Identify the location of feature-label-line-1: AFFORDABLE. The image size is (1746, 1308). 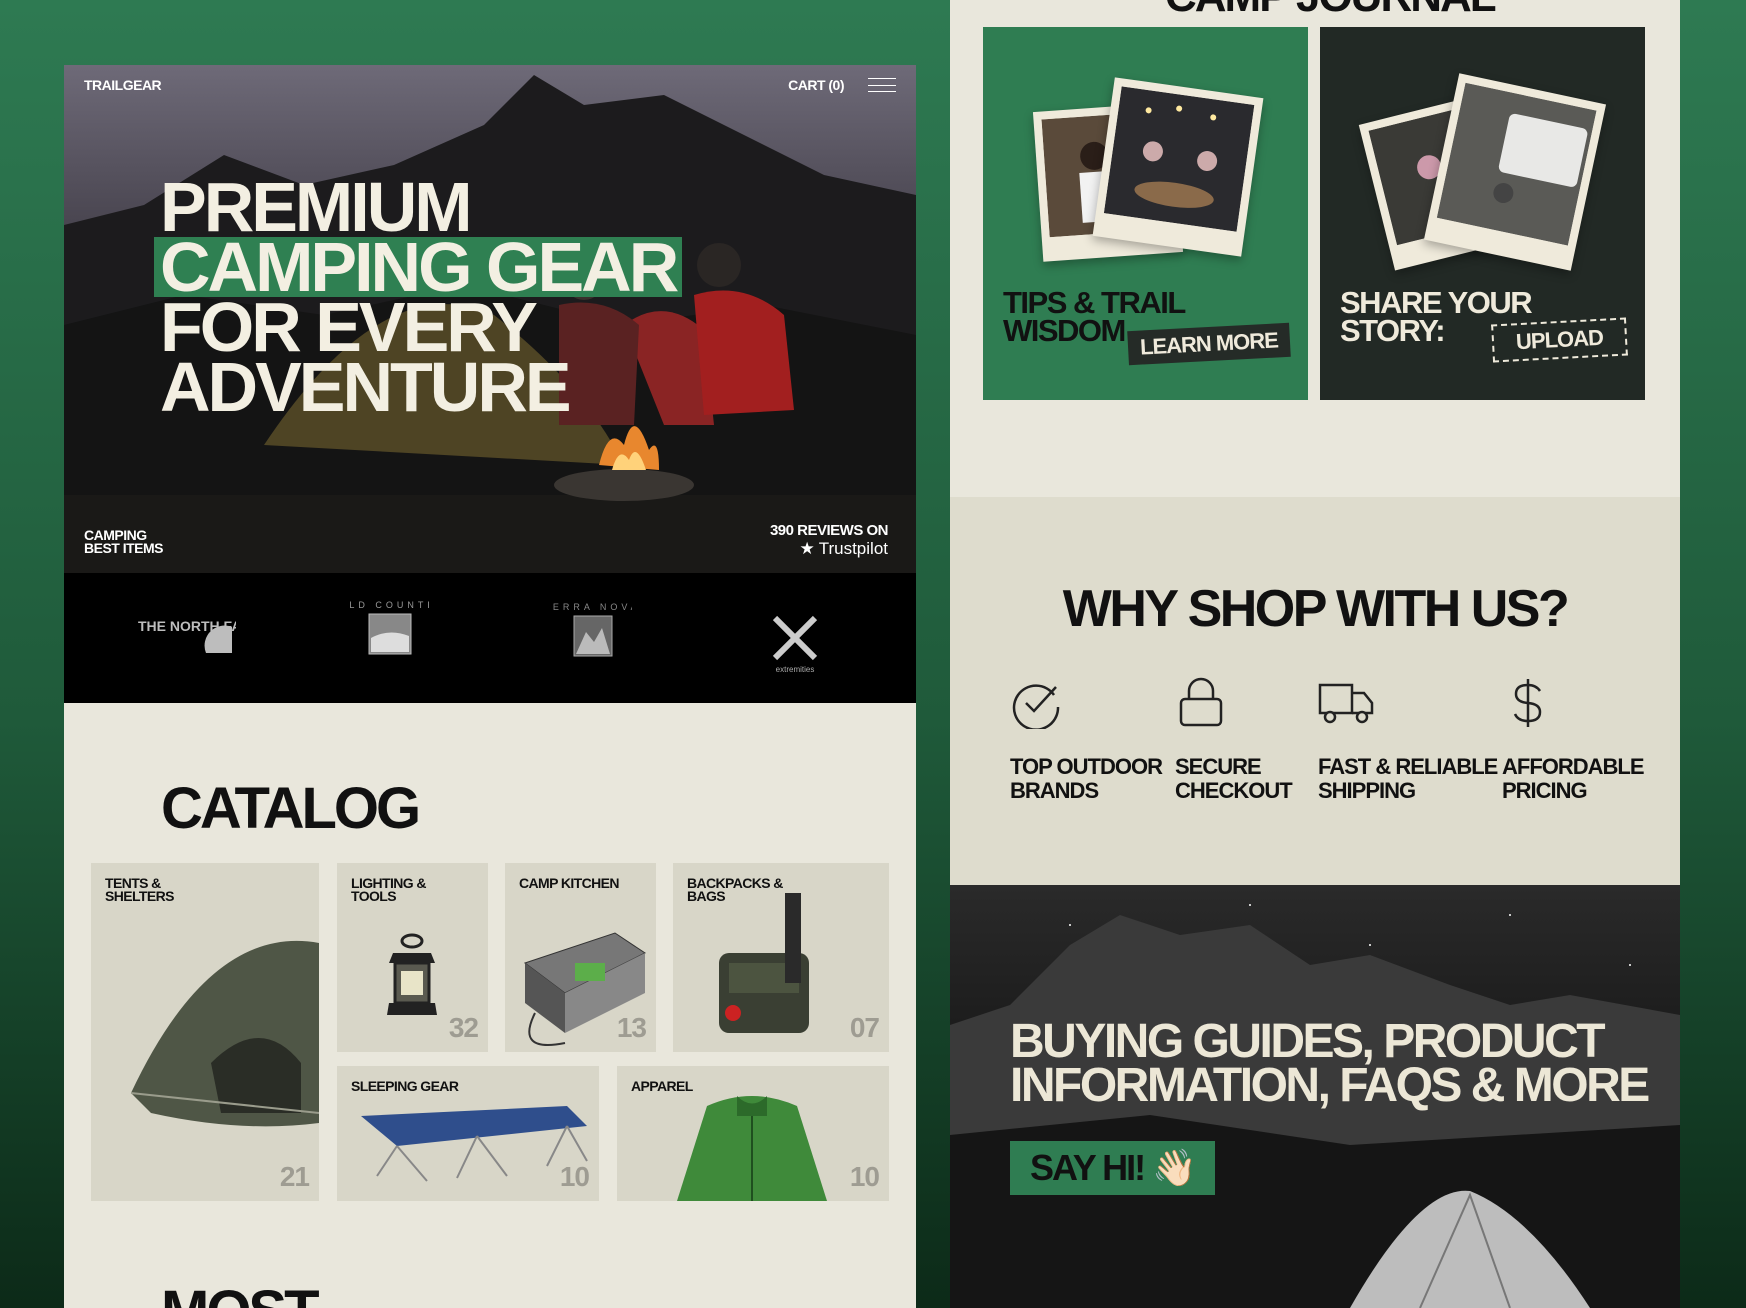
(1573, 766).